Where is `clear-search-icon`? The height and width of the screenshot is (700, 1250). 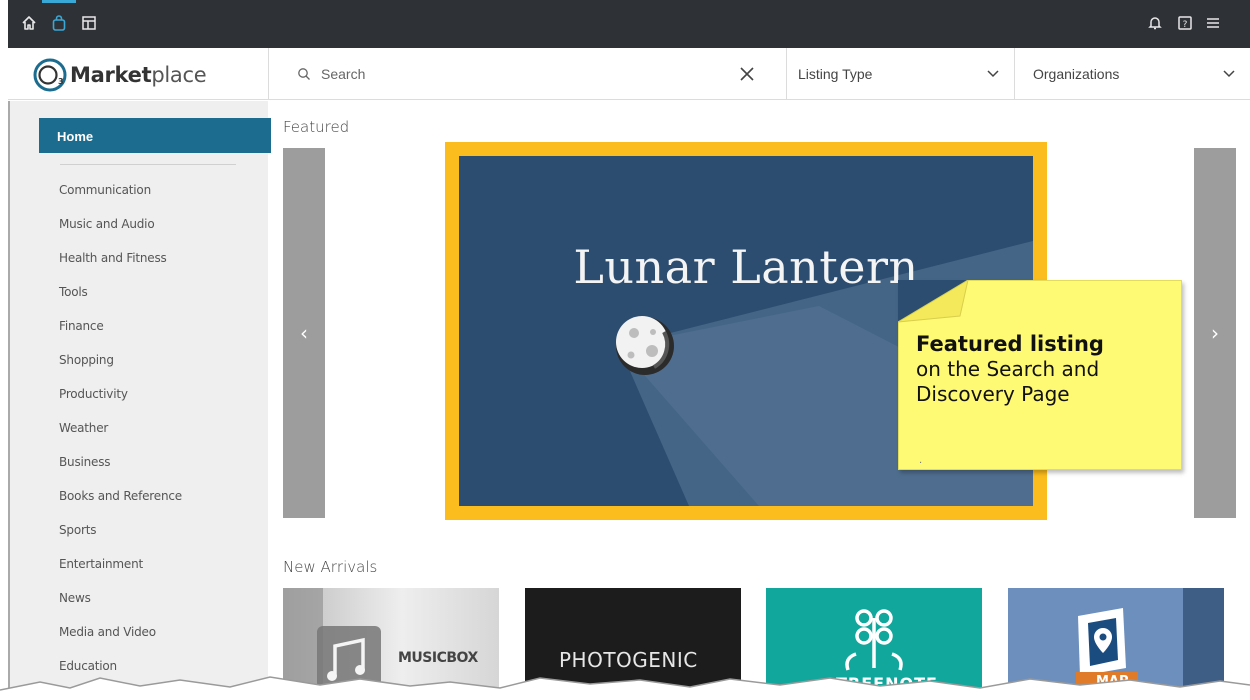 clear-search-icon is located at coordinates (747, 74).